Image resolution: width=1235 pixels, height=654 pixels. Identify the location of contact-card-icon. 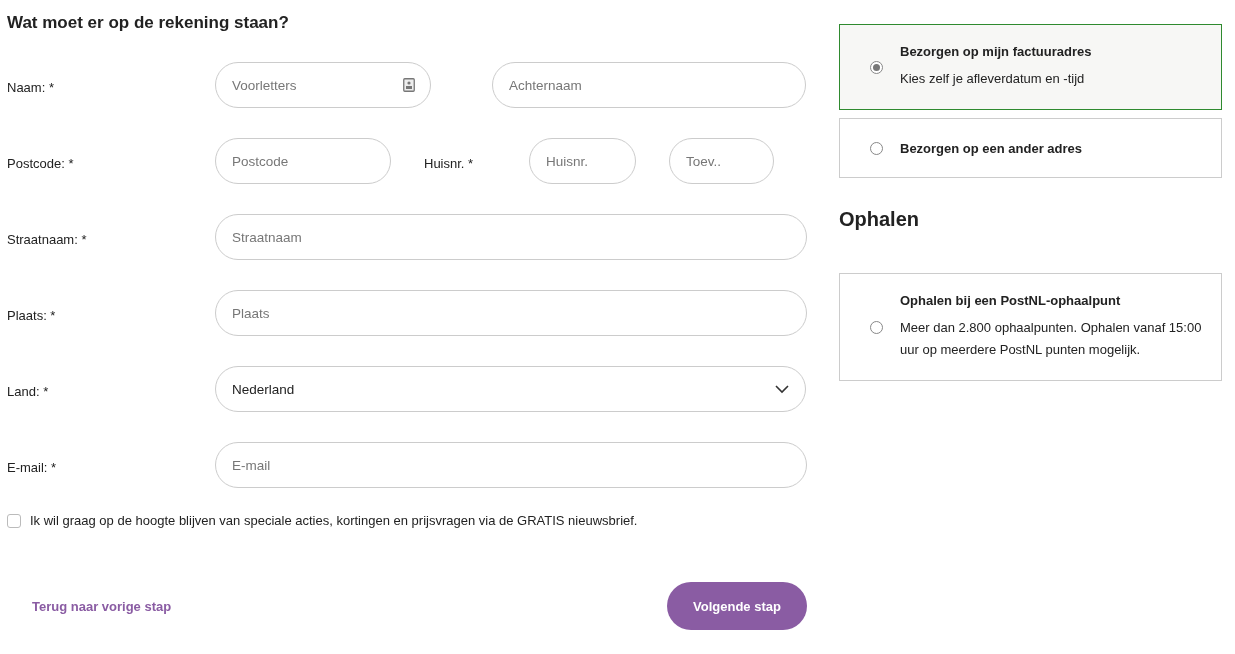
(409, 85).